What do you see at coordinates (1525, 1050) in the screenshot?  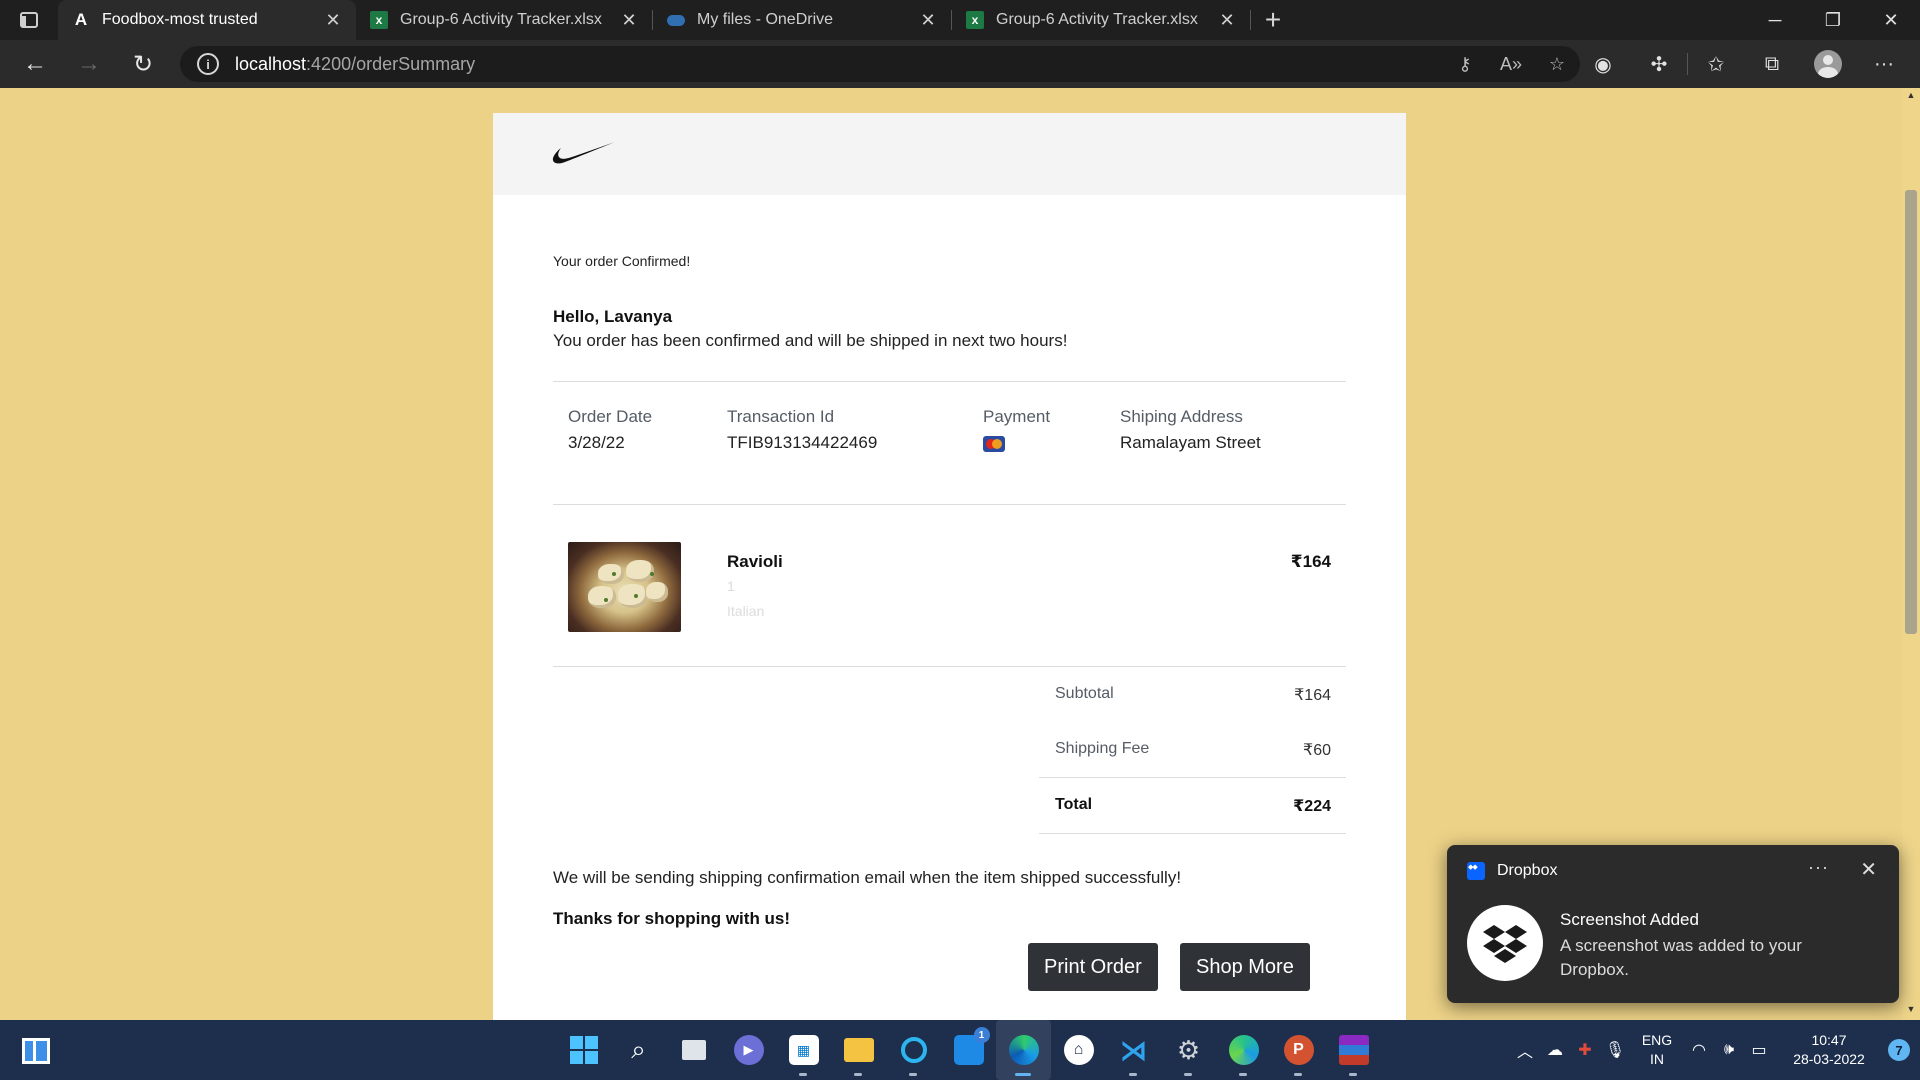 I see `chevron-up-icon: ︿` at bounding box center [1525, 1050].